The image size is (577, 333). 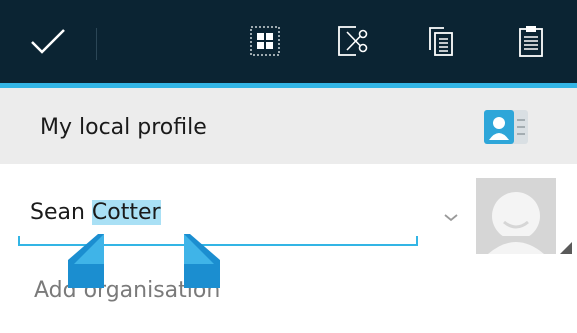 I want to click on clipboard-icon, so click(x=531, y=41).